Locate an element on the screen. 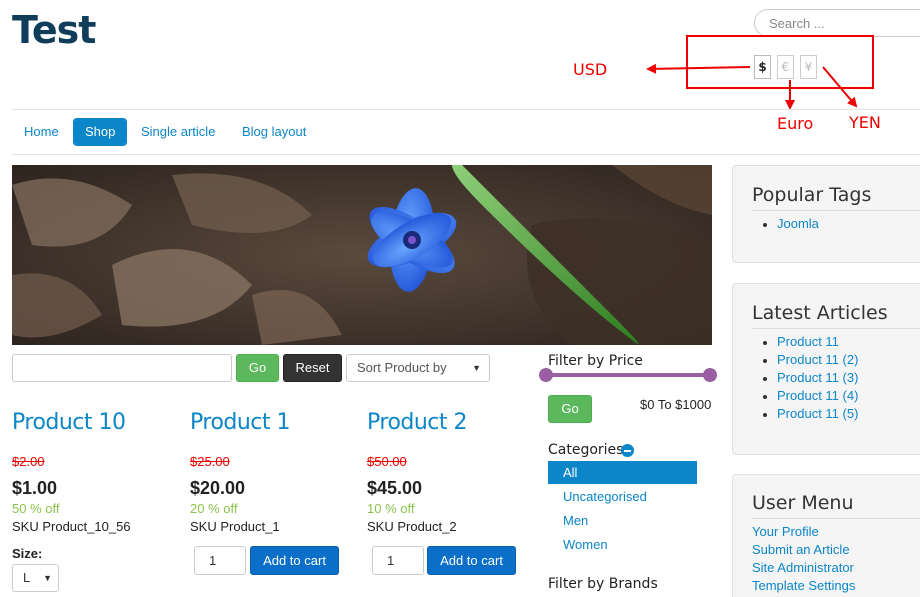 This screenshot has height=597, width=920. product-title: Product 1 is located at coordinates (240, 422).